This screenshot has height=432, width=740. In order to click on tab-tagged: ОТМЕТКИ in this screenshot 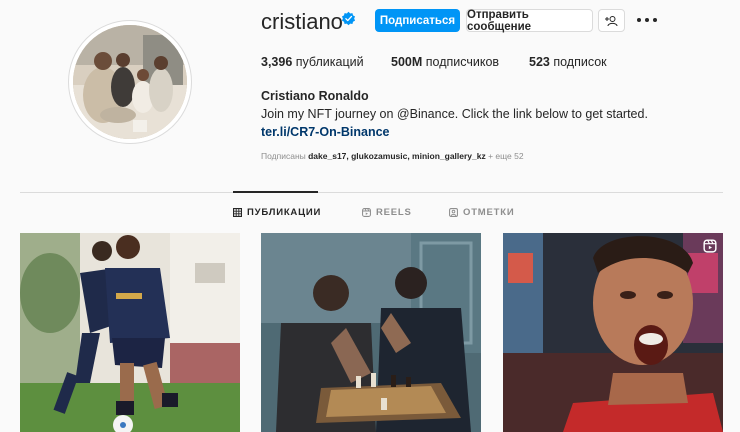, I will do `click(481, 212)`.